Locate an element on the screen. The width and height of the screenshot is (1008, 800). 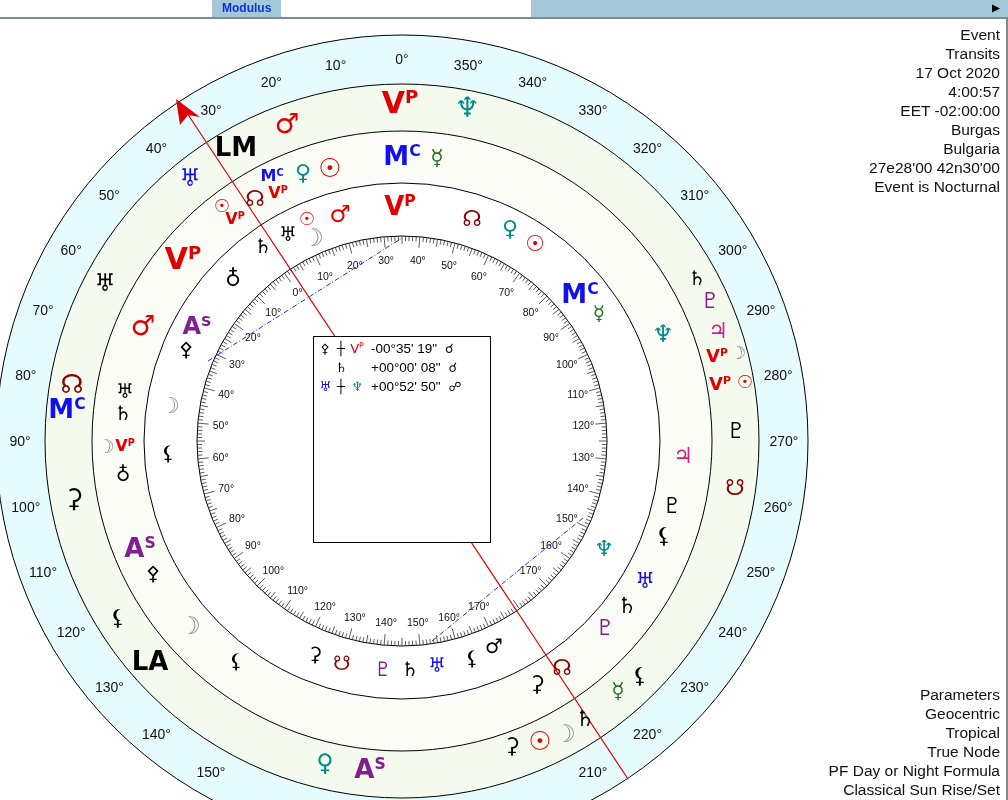
event-info-line: Transits is located at coordinates (972, 53).